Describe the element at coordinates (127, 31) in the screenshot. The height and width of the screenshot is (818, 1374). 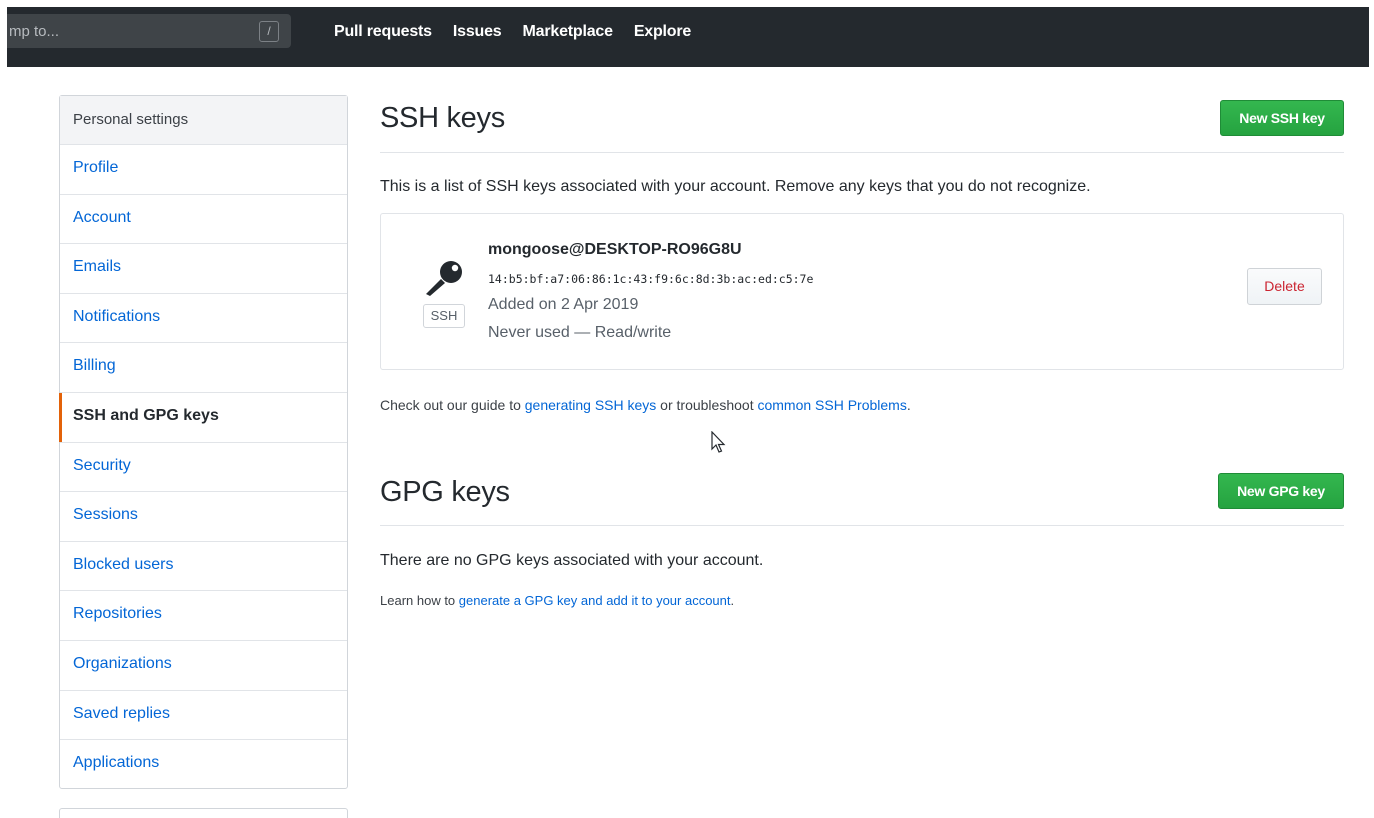
I see `search-input` at that location.